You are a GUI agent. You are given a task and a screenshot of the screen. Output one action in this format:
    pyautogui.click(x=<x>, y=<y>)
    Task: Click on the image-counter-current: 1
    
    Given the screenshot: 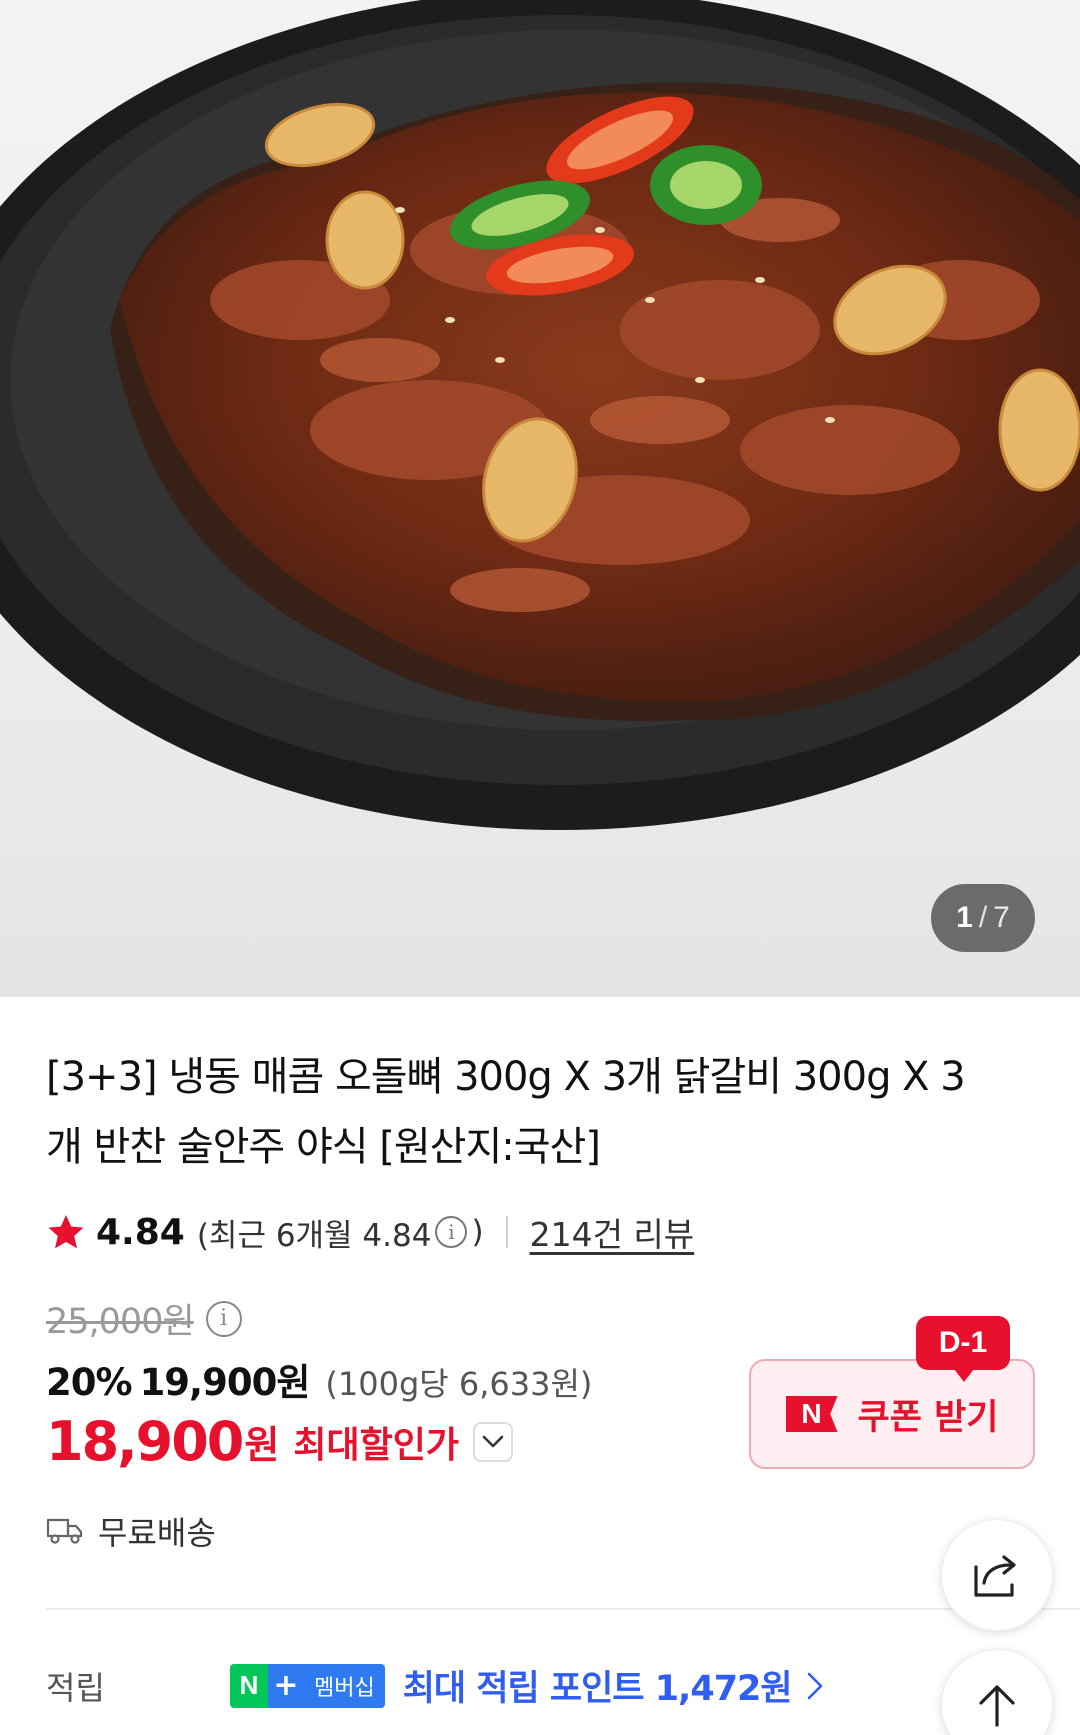 What is the action you would take?
    pyautogui.click(x=964, y=917)
    